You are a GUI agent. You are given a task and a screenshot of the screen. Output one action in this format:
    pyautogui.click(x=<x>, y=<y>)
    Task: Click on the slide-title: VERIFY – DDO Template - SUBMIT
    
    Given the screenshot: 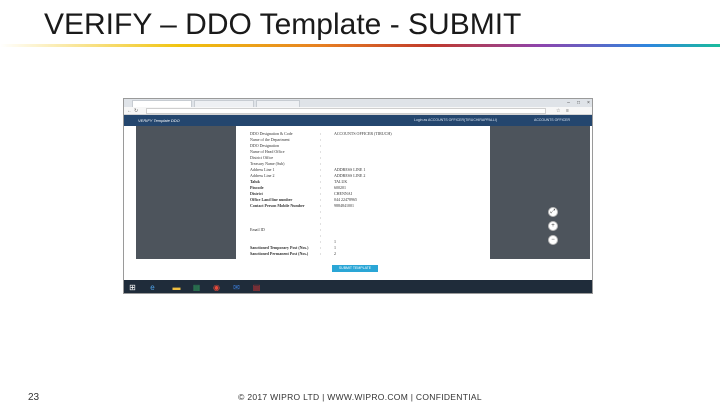 What is the action you would take?
    pyautogui.click(x=283, y=24)
    